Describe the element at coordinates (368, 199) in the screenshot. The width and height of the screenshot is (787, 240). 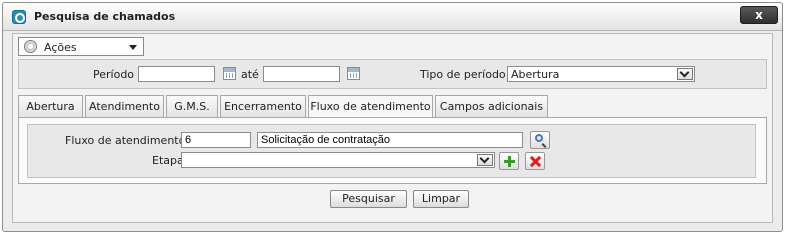
I see `search-button: Pesquisar` at that location.